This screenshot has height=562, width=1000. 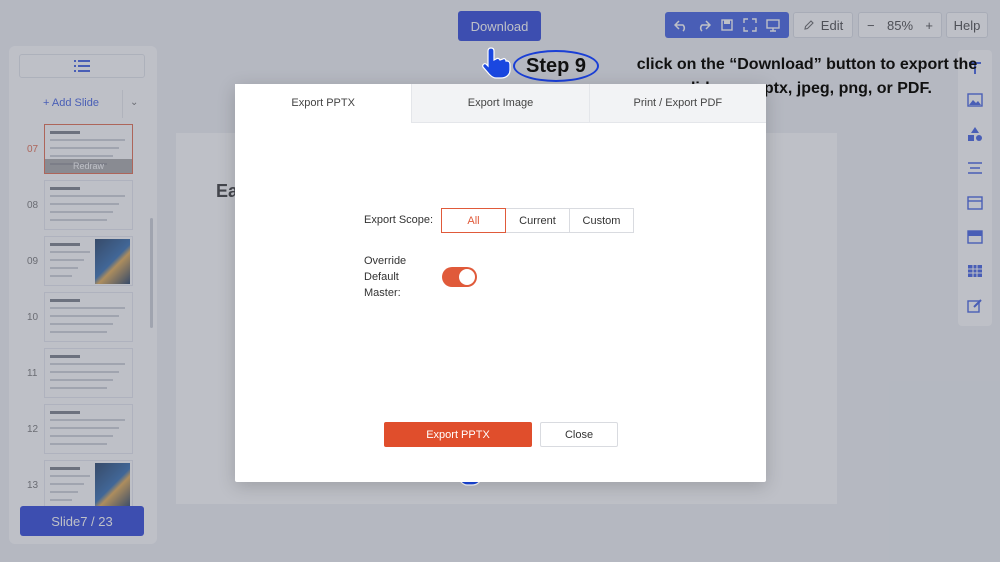 What do you see at coordinates (495, 62) in the screenshot?
I see `pointer-hand-icon` at bounding box center [495, 62].